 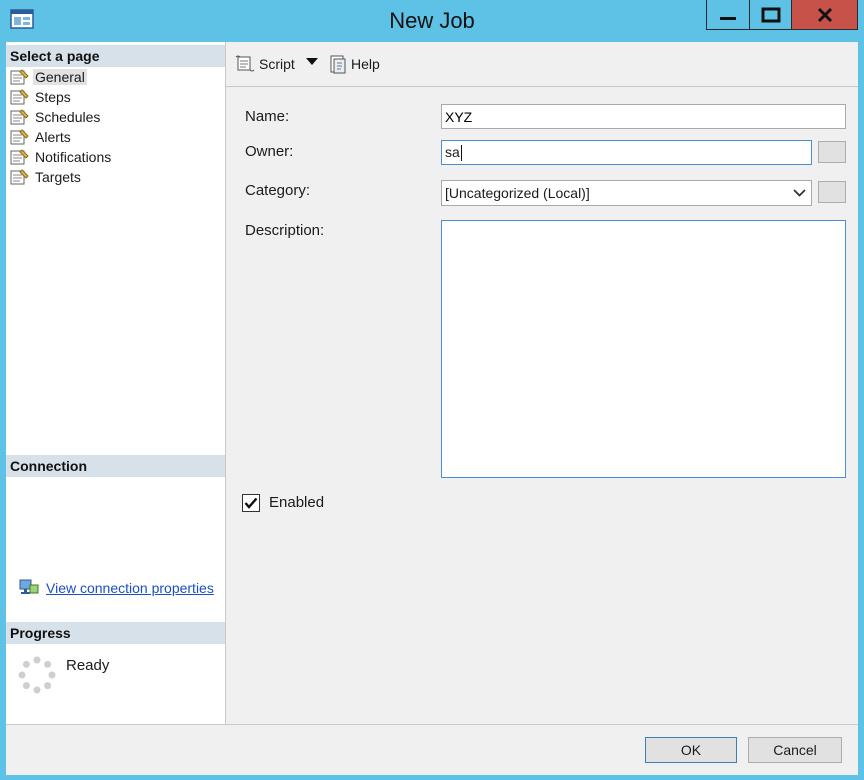 What do you see at coordinates (728, 15) in the screenshot?
I see `minimize-button` at bounding box center [728, 15].